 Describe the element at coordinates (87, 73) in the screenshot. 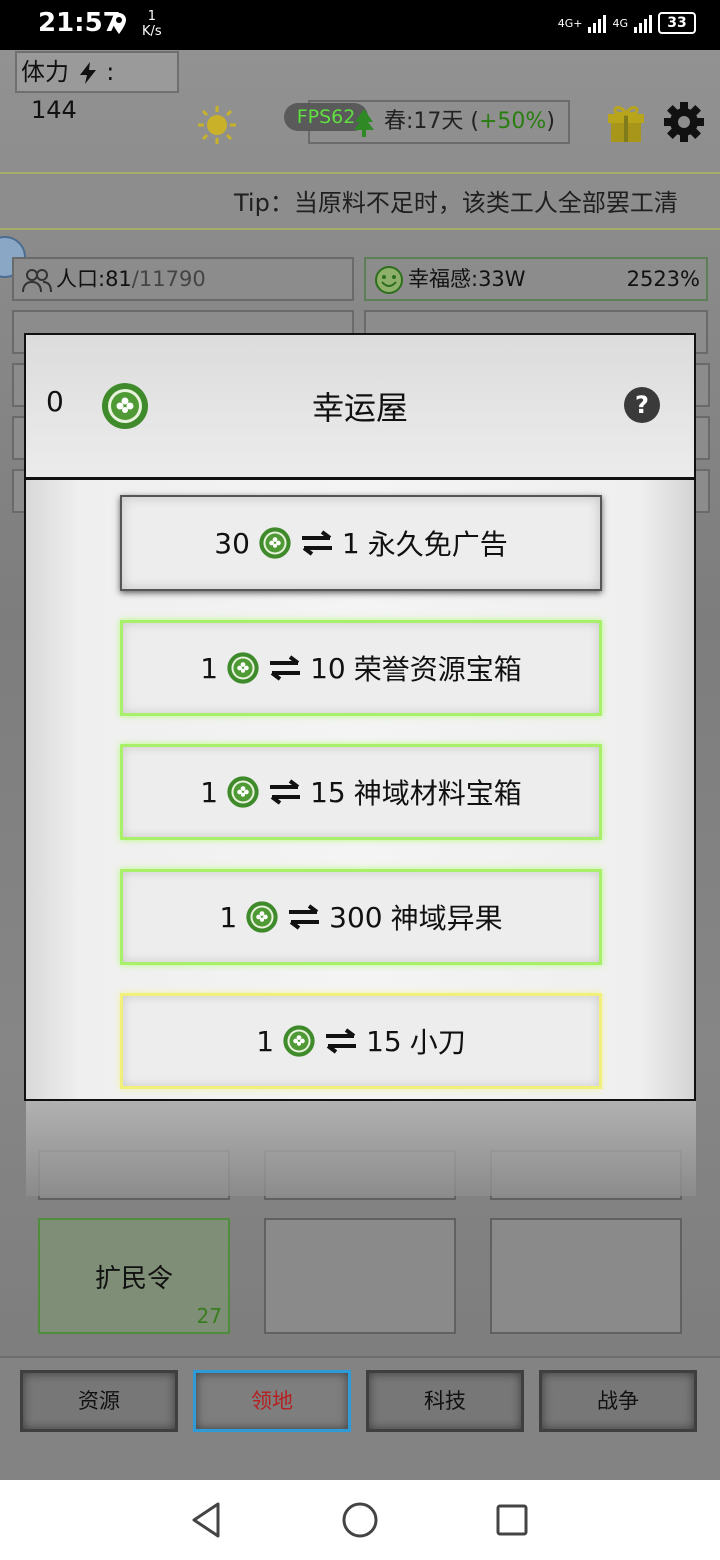

I see `lightning-icon` at that location.